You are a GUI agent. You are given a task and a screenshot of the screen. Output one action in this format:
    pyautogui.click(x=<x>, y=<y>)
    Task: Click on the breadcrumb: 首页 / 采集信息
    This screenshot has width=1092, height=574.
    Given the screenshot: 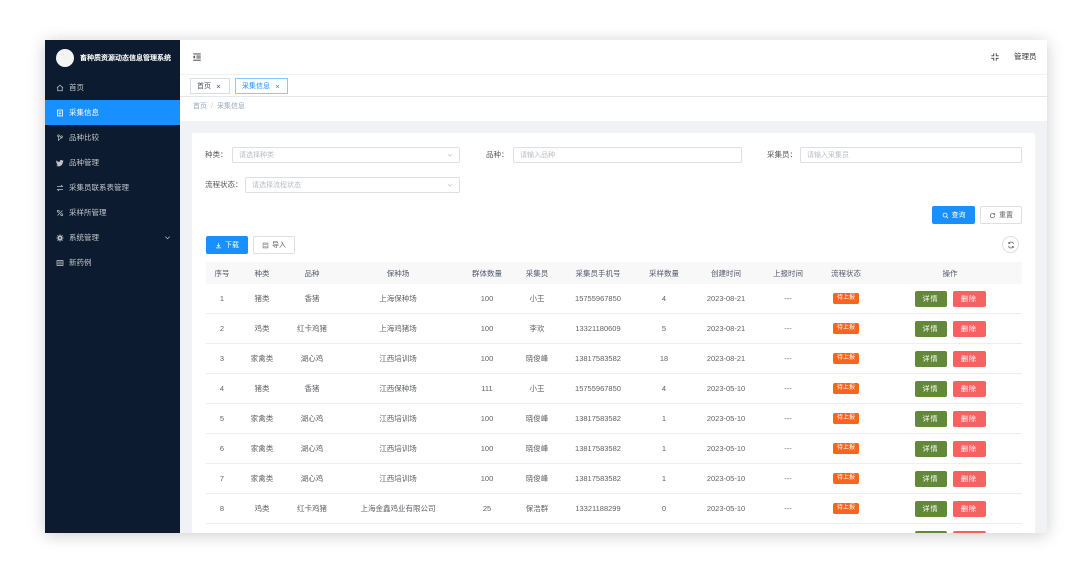 What is the action you would take?
    pyautogui.click(x=613, y=109)
    